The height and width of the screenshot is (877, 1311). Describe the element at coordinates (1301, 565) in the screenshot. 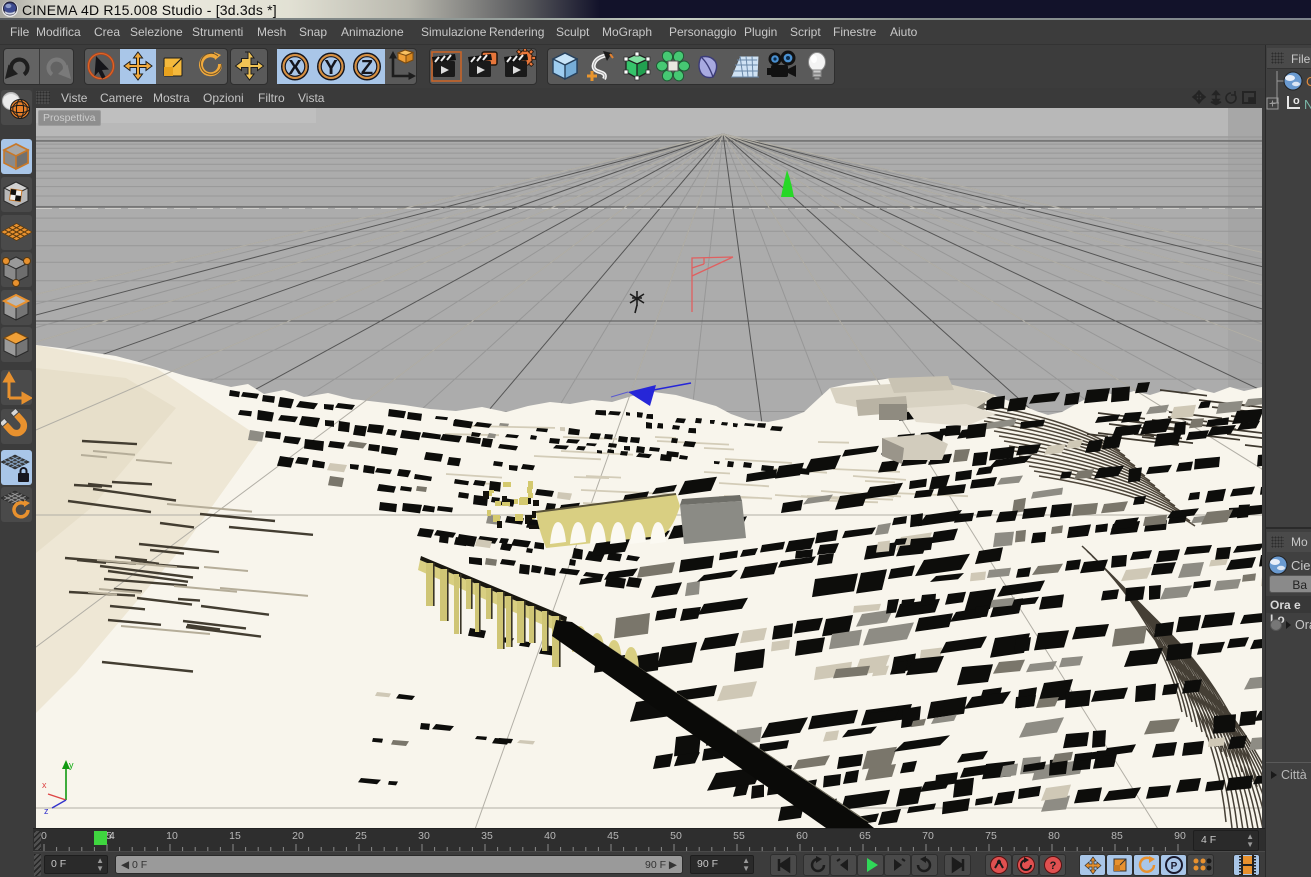

I see `svg-text: Ciel` at that location.